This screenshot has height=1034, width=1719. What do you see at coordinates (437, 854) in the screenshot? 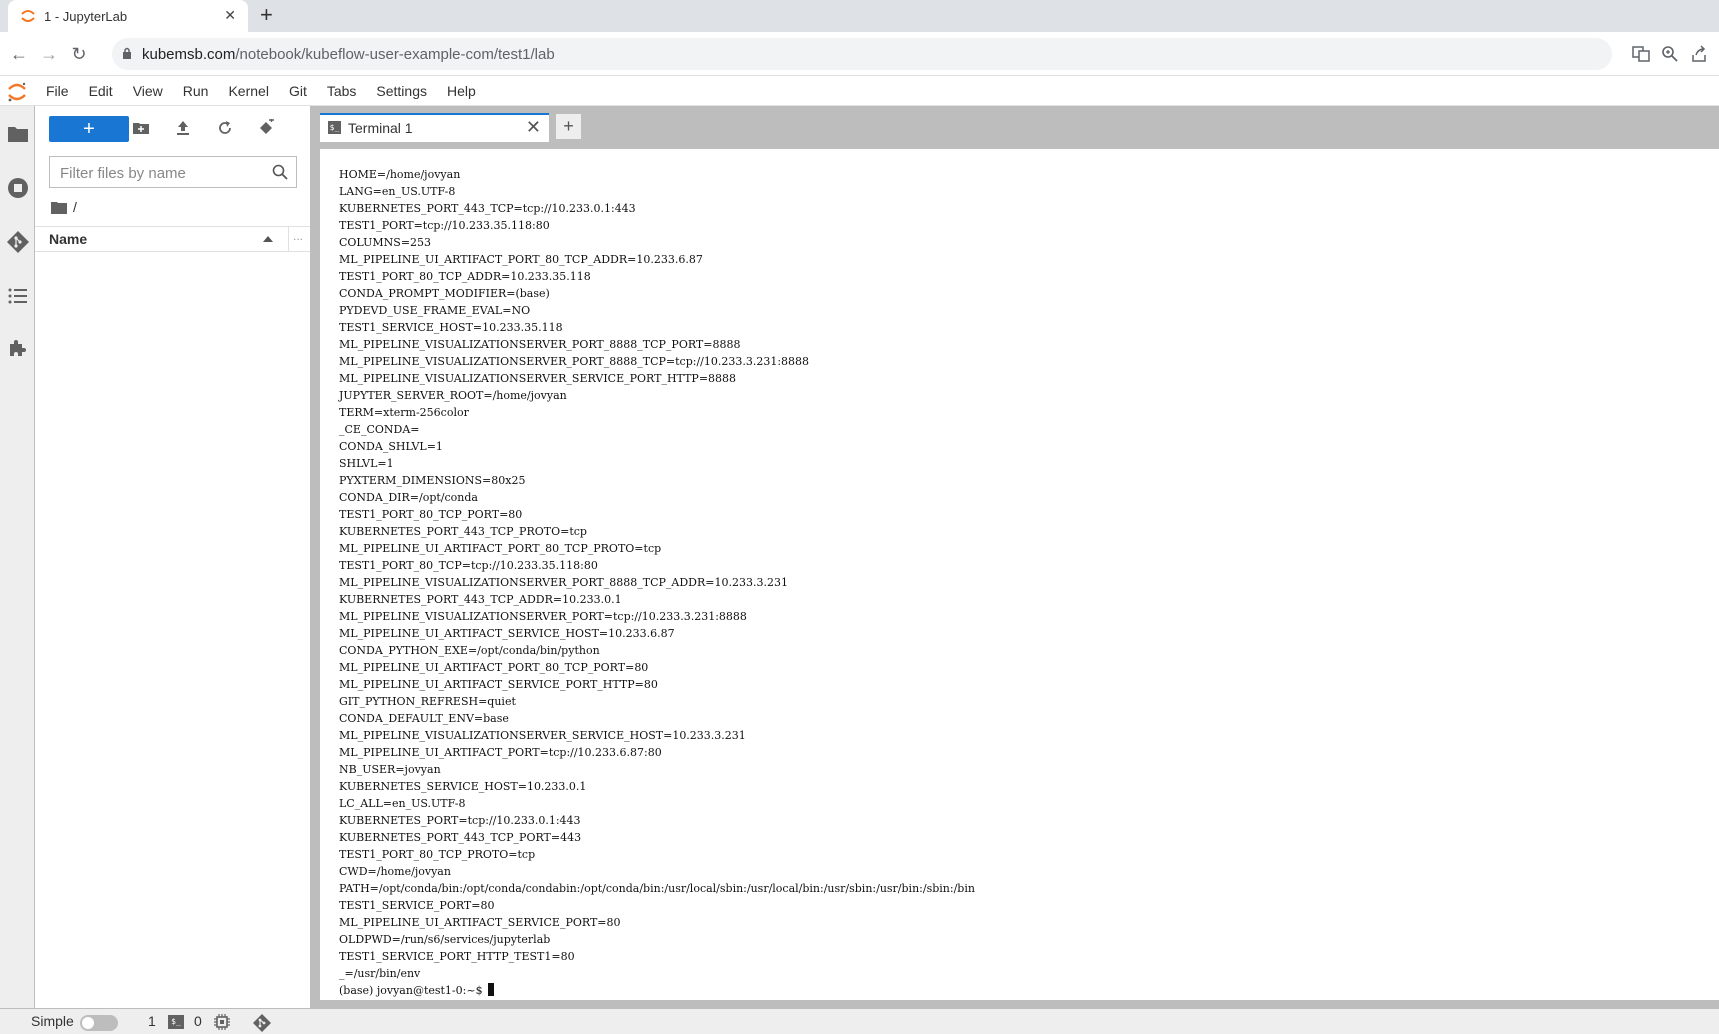
I see `terminal-line: TEST1_PORT_80_TCP_PROTO=tcp` at bounding box center [437, 854].